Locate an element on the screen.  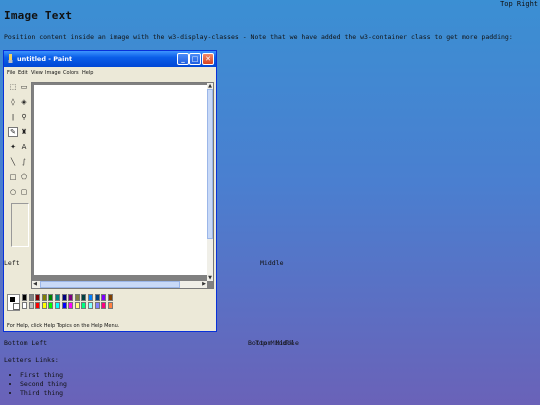
menu-edit: Edit is located at coordinates (23, 73).